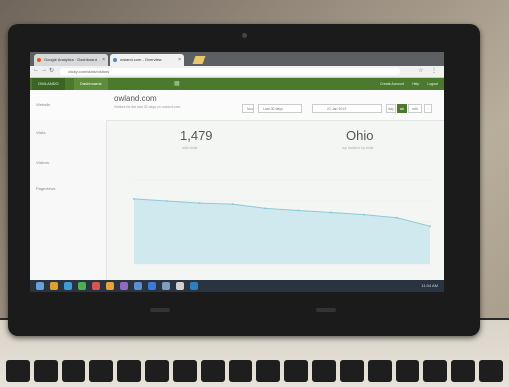 This screenshot has height=387, width=509. I want to click on explorer-icon, so click(54, 286).